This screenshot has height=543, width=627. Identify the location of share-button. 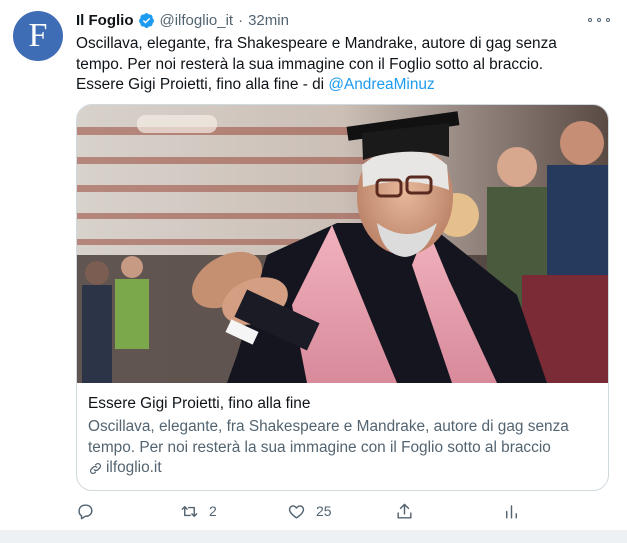
(404, 511).